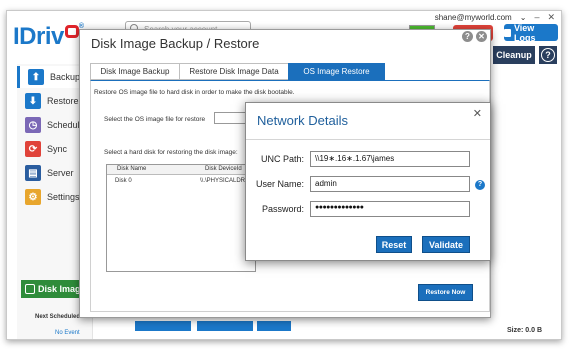  I want to click on disk-name-cell: Disk 0, so click(123, 181).